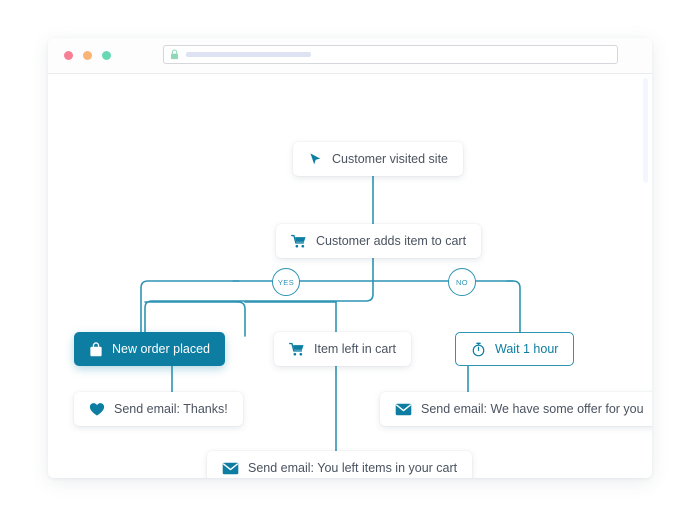  I want to click on flow-node-item-left-in-cart: Item left in cart, so click(342, 349).